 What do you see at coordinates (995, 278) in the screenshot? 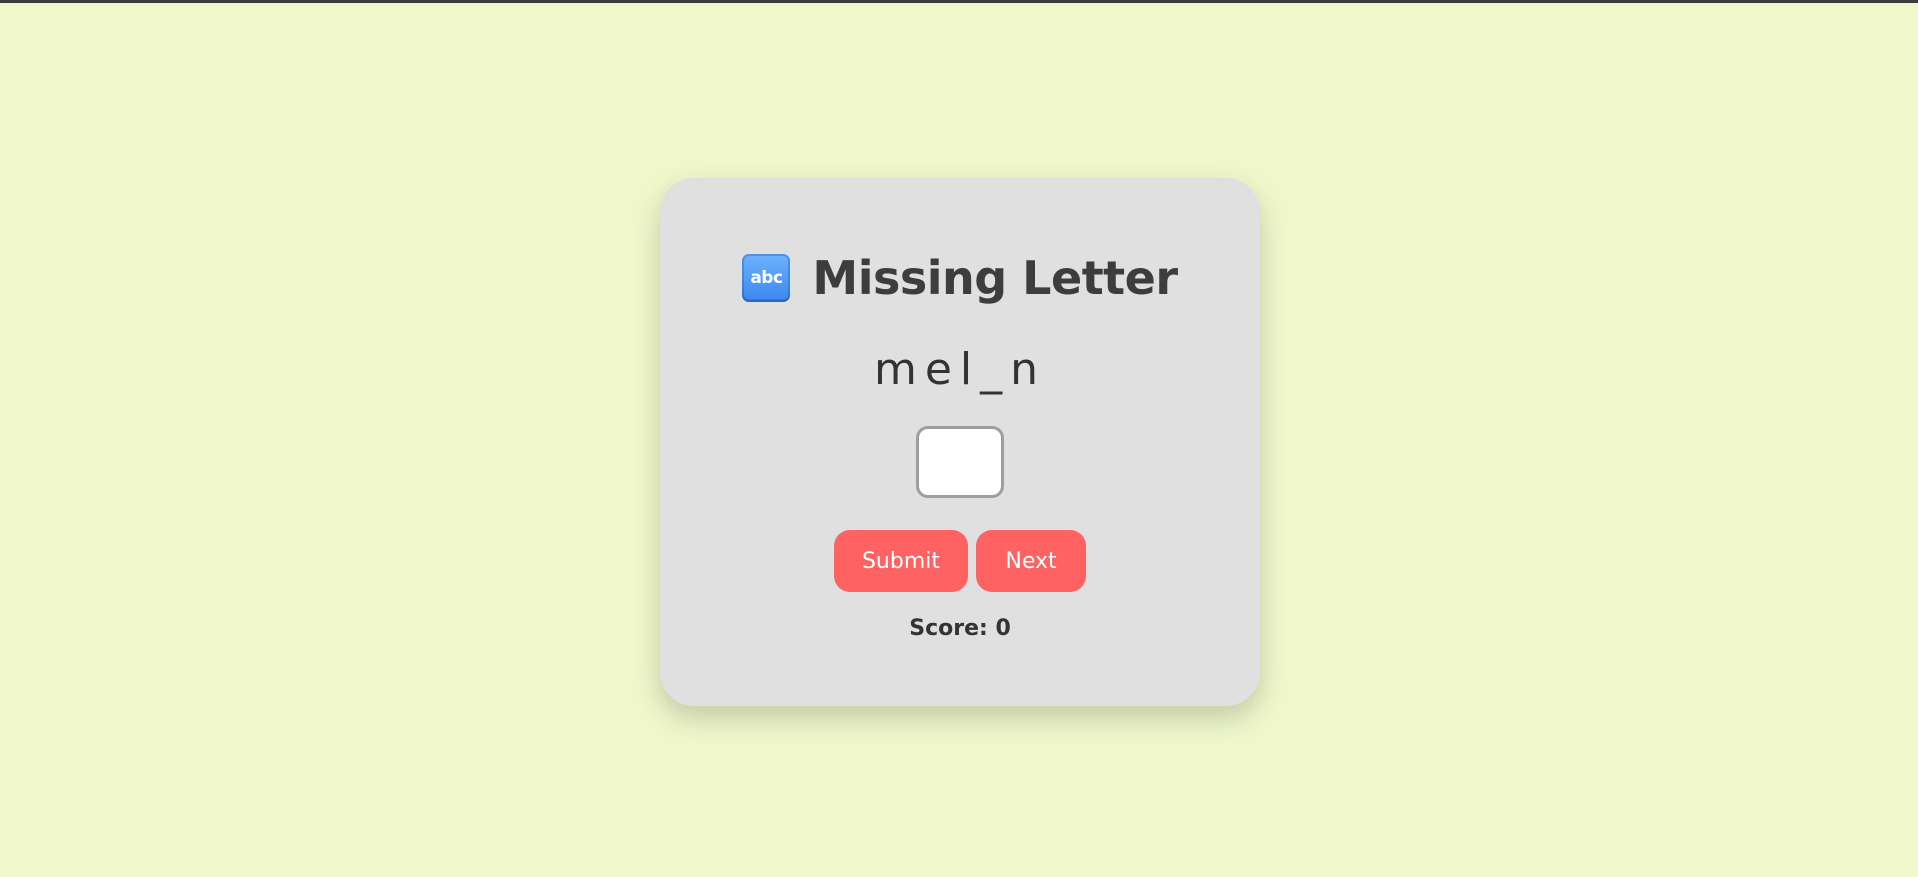
I see `page-title: Missing Letter` at bounding box center [995, 278].